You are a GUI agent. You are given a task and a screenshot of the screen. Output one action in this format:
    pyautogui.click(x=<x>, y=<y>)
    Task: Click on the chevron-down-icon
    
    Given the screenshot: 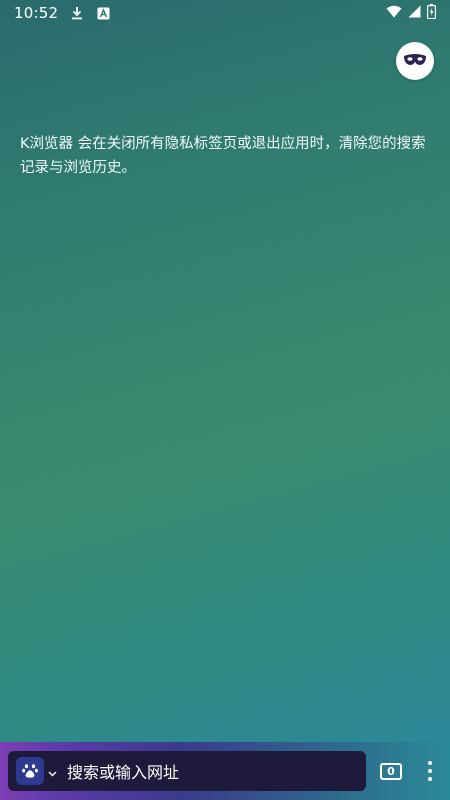 What is the action you would take?
    pyautogui.click(x=52, y=771)
    